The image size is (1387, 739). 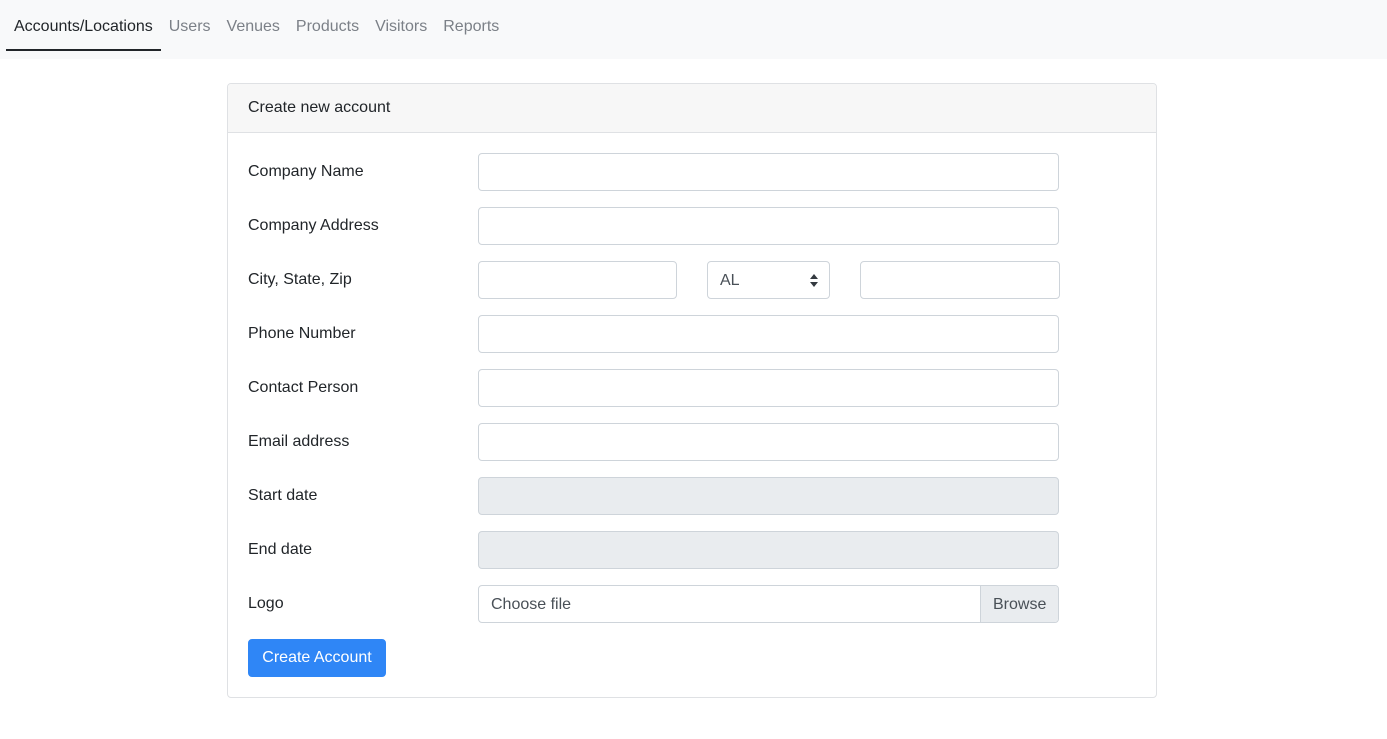 What do you see at coordinates (768, 334) in the screenshot?
I see `phone-number-input` at bounding box center [768, 334].